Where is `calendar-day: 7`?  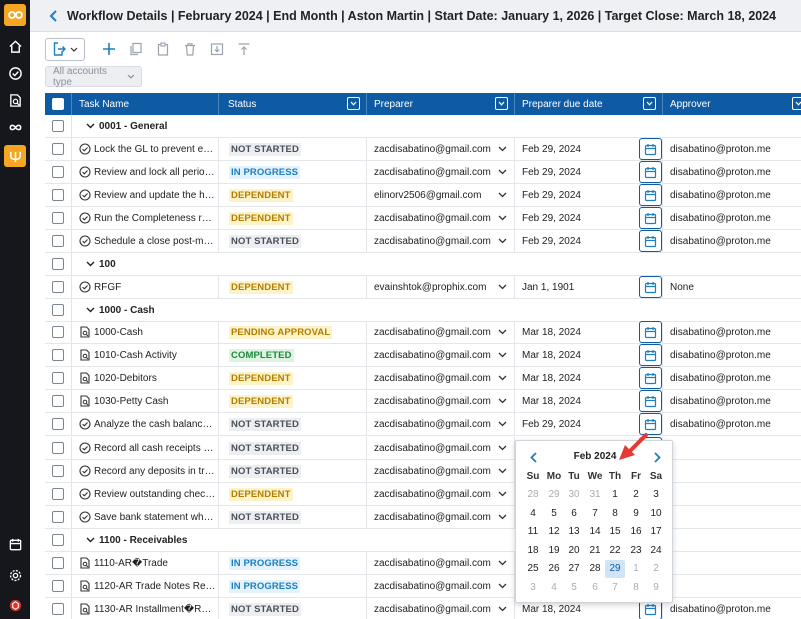
calendar-day: 7 is located at coordinates (595, 514).